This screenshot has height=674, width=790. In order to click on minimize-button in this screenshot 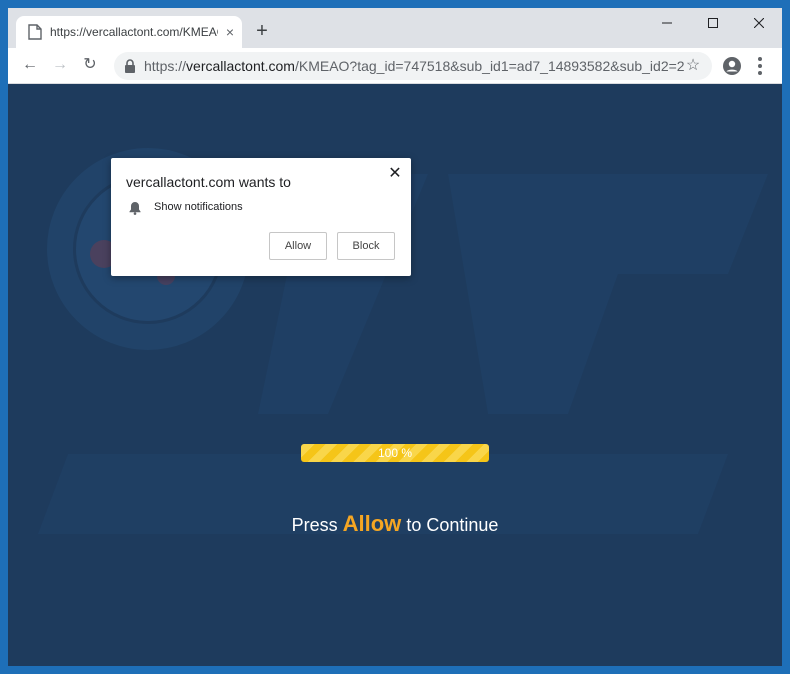, I will do `click(667, 24)`.